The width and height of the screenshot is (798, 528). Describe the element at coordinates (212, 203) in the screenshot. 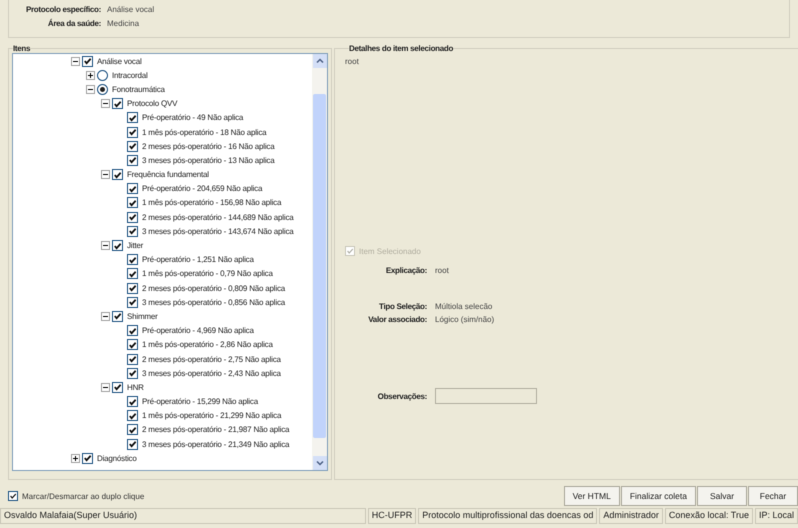

I see `tree-item: 1 mês pós-operatório - 156,98 Não aplica` at that location.